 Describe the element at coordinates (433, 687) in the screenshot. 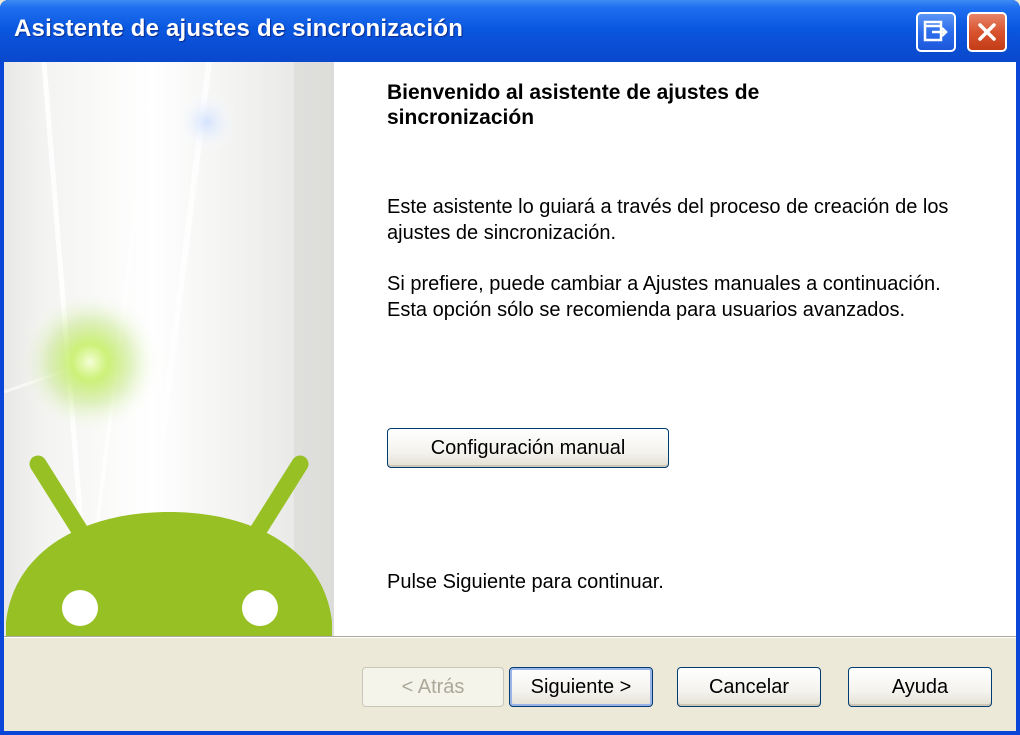

I see `back-button: < Atrás` at that location.